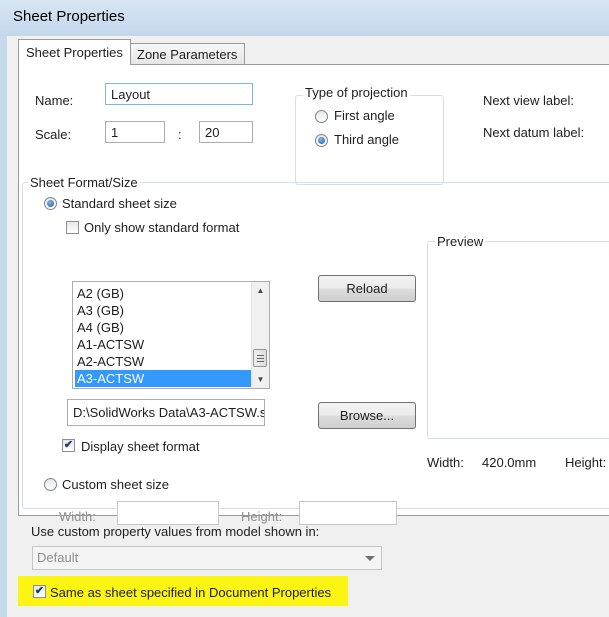  I want to click on custom-width-label: Width:, so click(77, 516).